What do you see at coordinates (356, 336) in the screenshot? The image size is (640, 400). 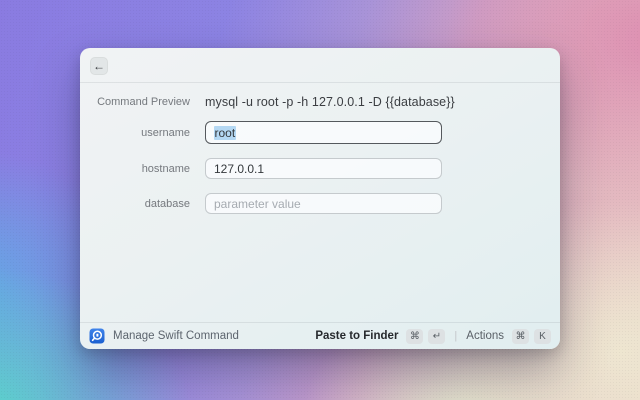 I see `paste-to-finder-button: Paste to Finder` at bounding box center [356, 336].